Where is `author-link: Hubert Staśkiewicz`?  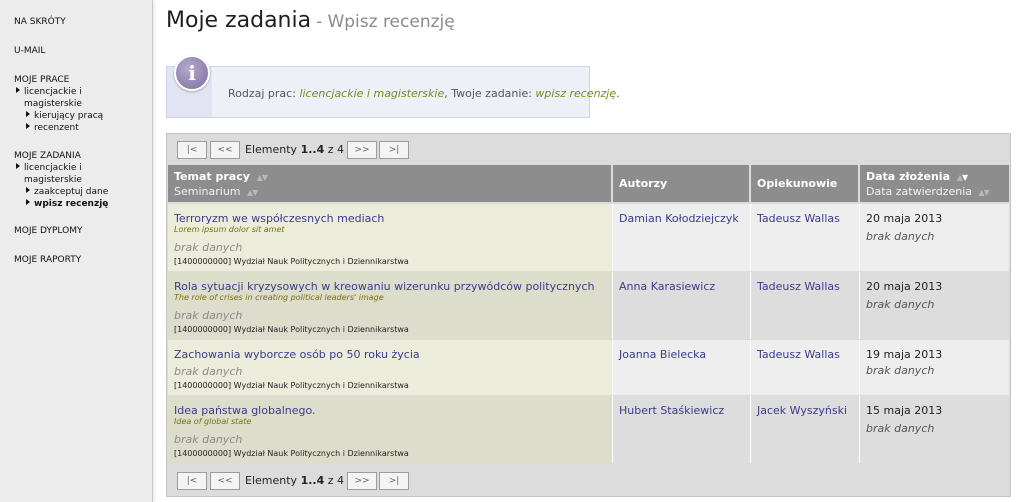
author-link: Hubert Staśkiewicz is located at coordinates (671, 410).